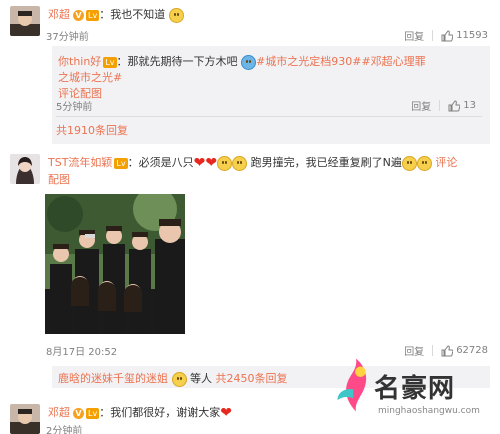 The width and height of the screenshot is (500, 434). I want to click on site-watermark: 名豪网 minghaoshangwu.com, so click(415, 382).